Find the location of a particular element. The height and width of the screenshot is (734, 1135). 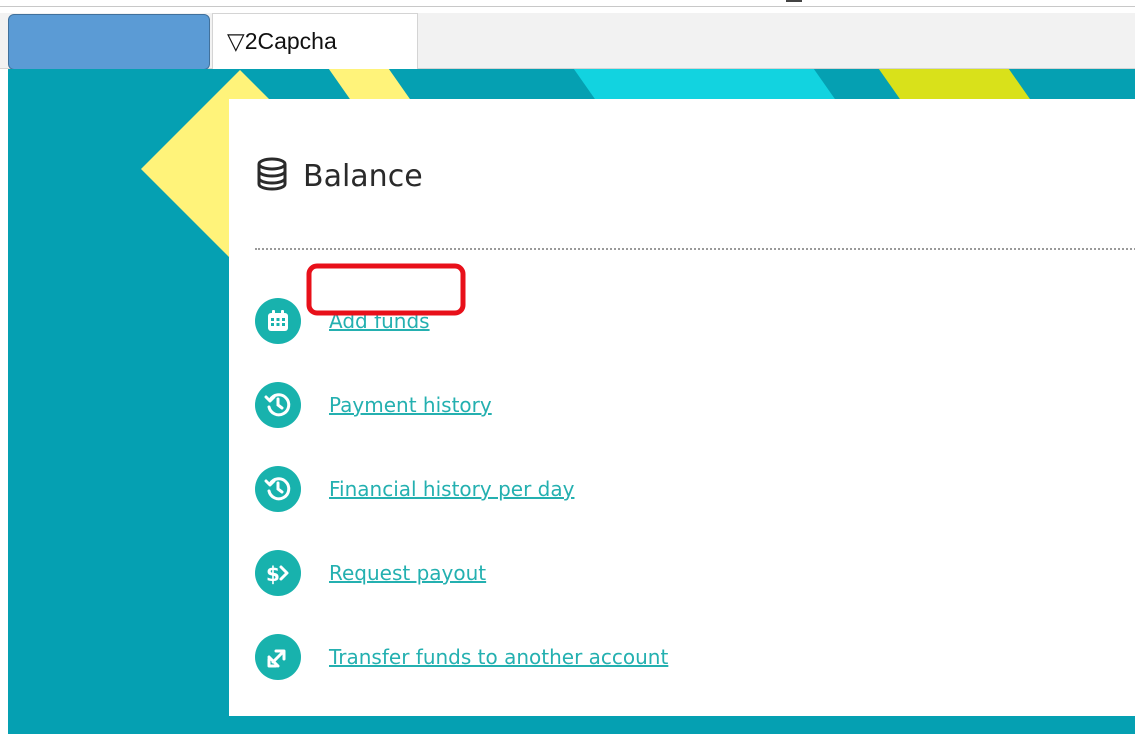

link-row-transfer-funds: Transfer funds to another account is located at coordinates (695, 657).